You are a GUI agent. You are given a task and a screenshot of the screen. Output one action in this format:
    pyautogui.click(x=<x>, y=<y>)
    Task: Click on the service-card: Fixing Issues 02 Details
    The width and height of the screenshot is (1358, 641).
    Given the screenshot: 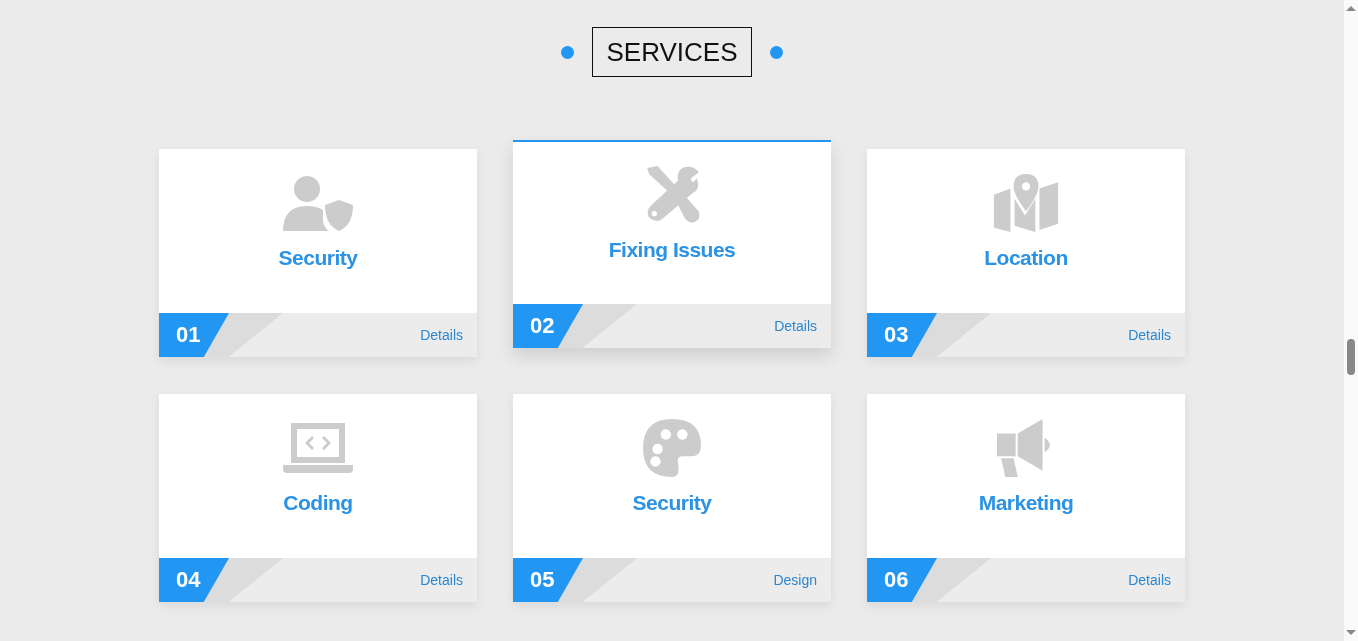 What is the action you would take?
    pyautogui.click(x=672, y=244)
    